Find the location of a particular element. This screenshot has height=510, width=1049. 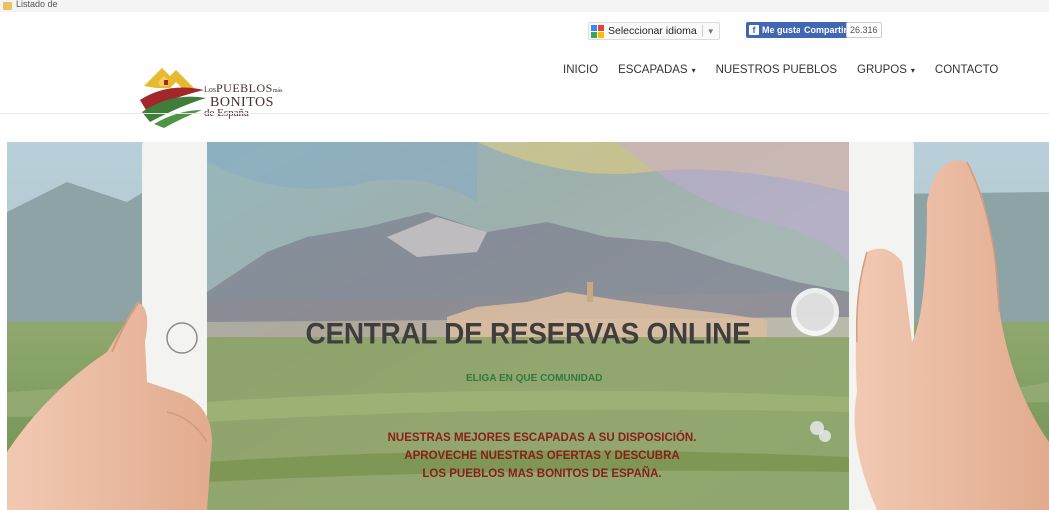

promo-line: LOS PUEBLOS MAS BONITOS DE ESPAÑA. is located at coordinates (542, 474).